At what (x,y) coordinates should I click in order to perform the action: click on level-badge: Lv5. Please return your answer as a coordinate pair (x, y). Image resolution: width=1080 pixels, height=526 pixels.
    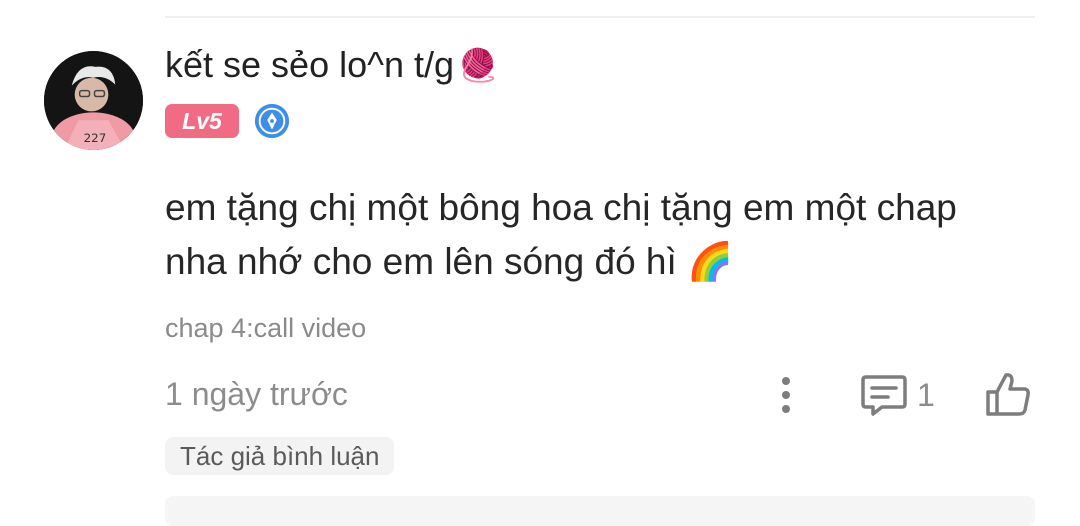
    Looking at the image, I should click on (202, 121).